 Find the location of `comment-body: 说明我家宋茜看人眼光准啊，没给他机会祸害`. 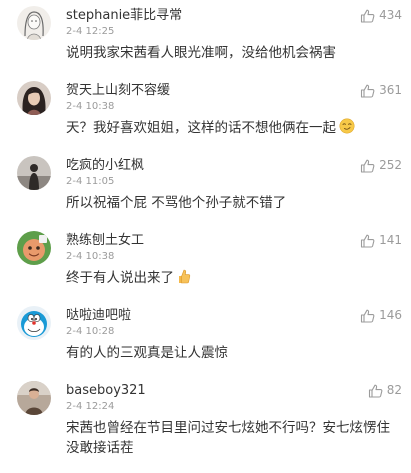

comment-body: 说明我家宋茜看人眼光准啊，没给他机会祸害 is located at coordinates (201, 53).